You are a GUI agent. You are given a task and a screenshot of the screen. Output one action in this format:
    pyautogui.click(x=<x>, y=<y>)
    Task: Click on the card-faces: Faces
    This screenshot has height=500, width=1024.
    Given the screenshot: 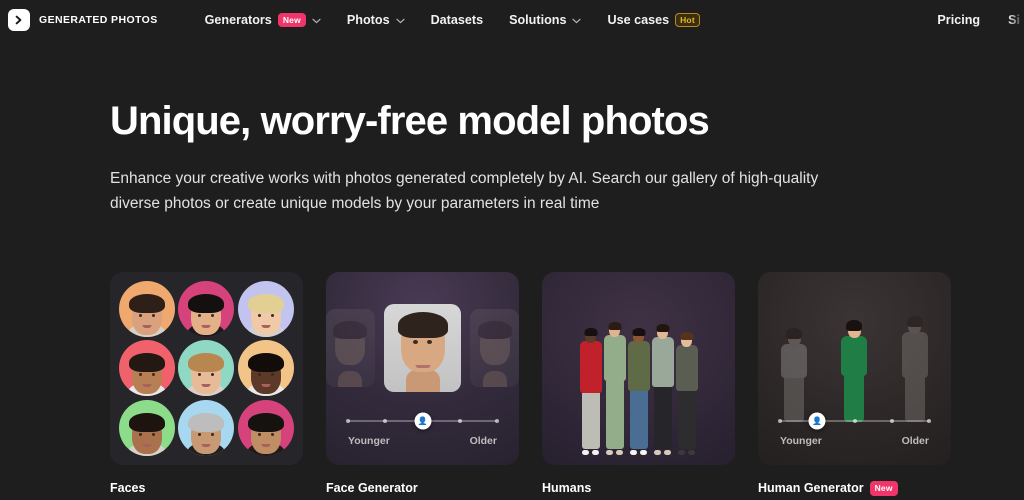 What is the action you would take?
    pyautogui.click(x=206, y=384)
    